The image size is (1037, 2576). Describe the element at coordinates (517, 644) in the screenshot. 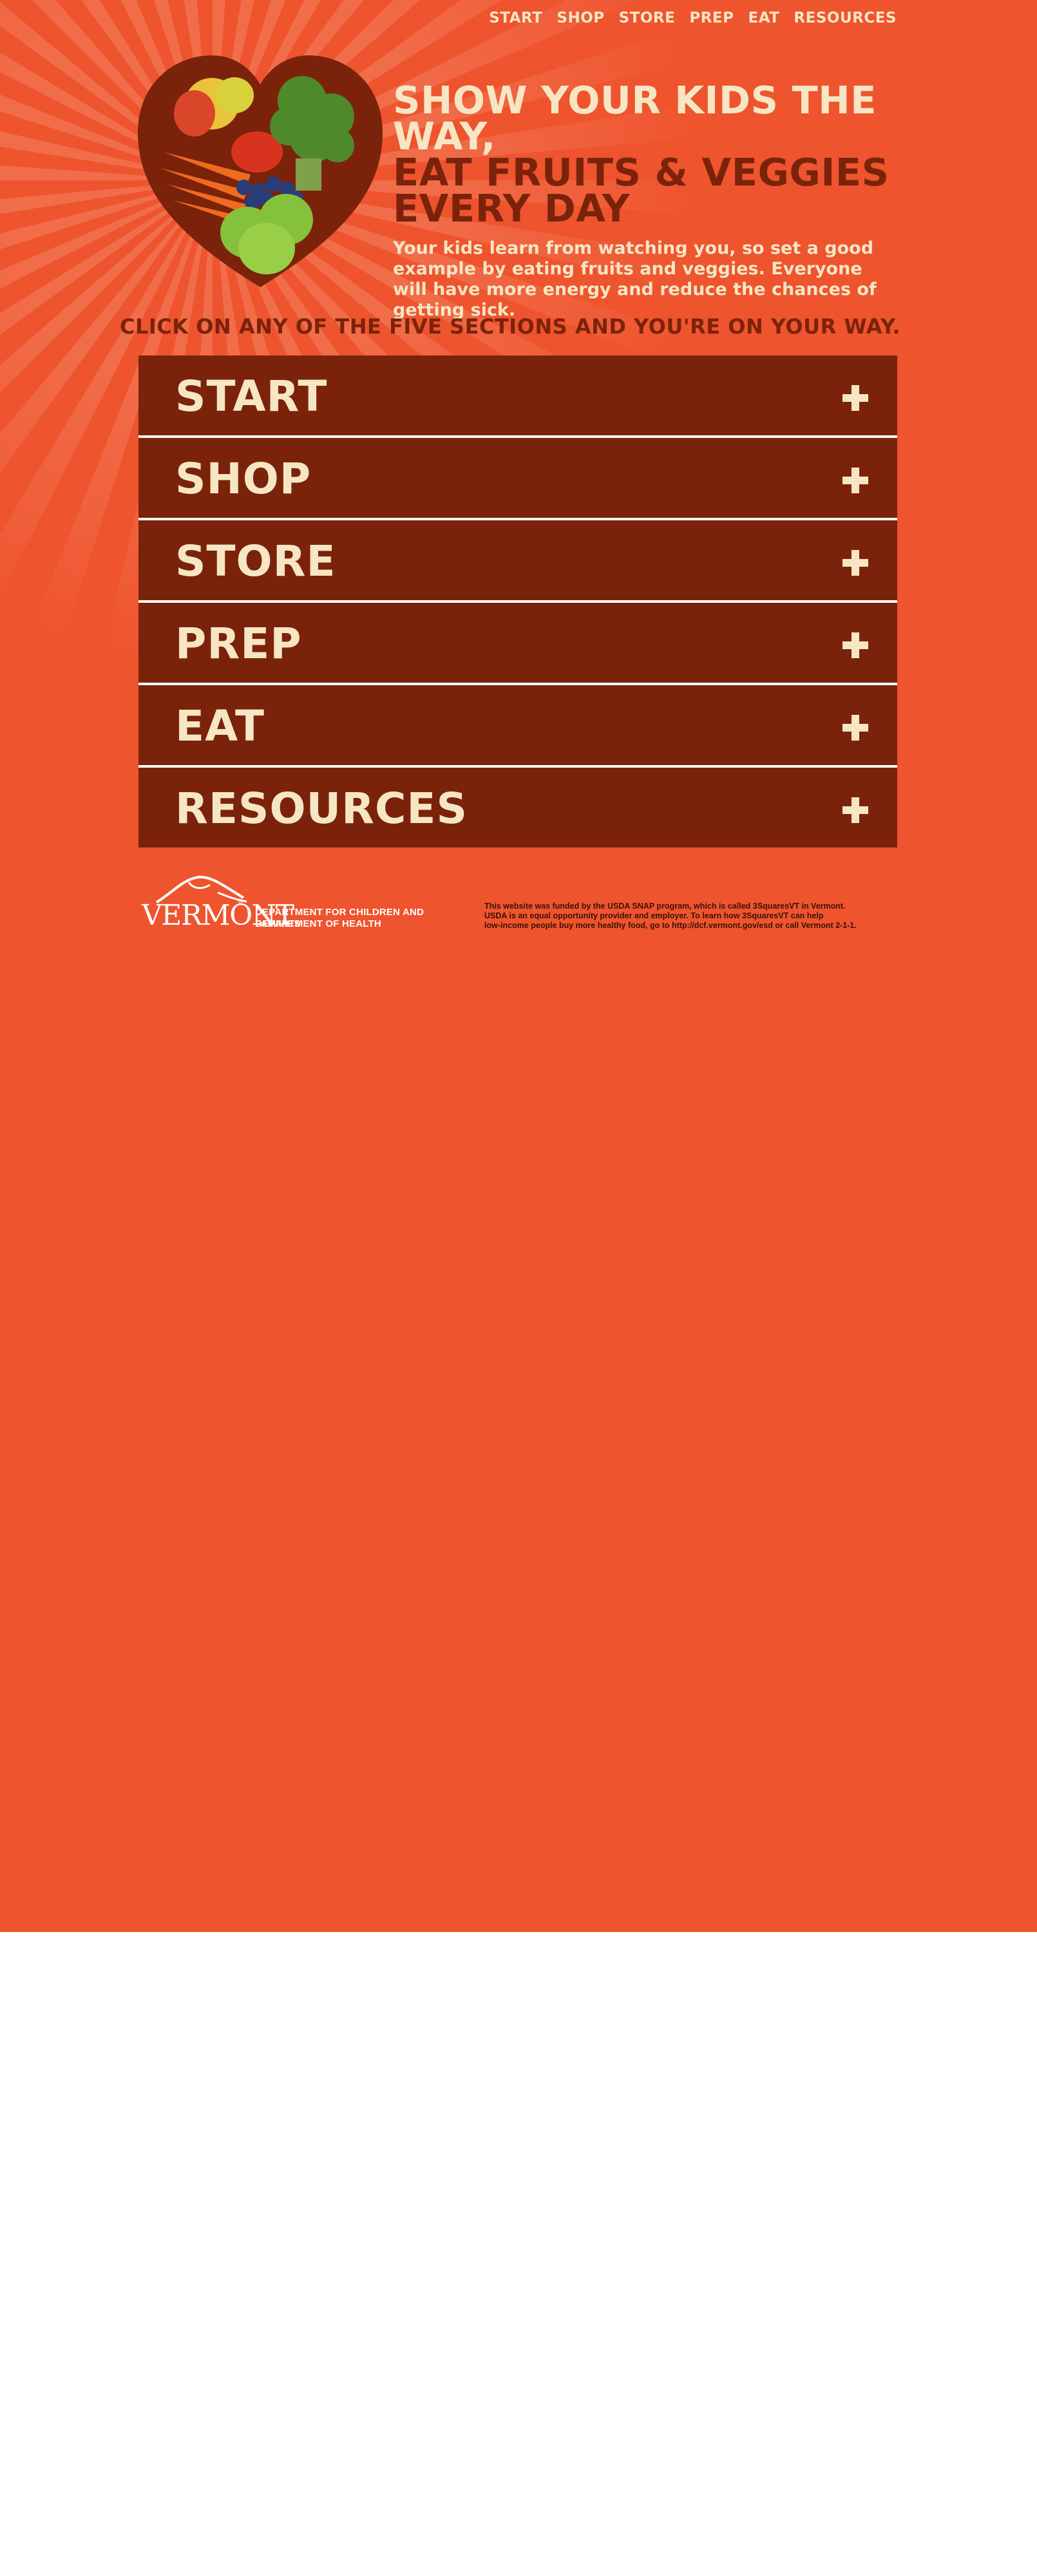

I see `section-prep: PREP` at that location.